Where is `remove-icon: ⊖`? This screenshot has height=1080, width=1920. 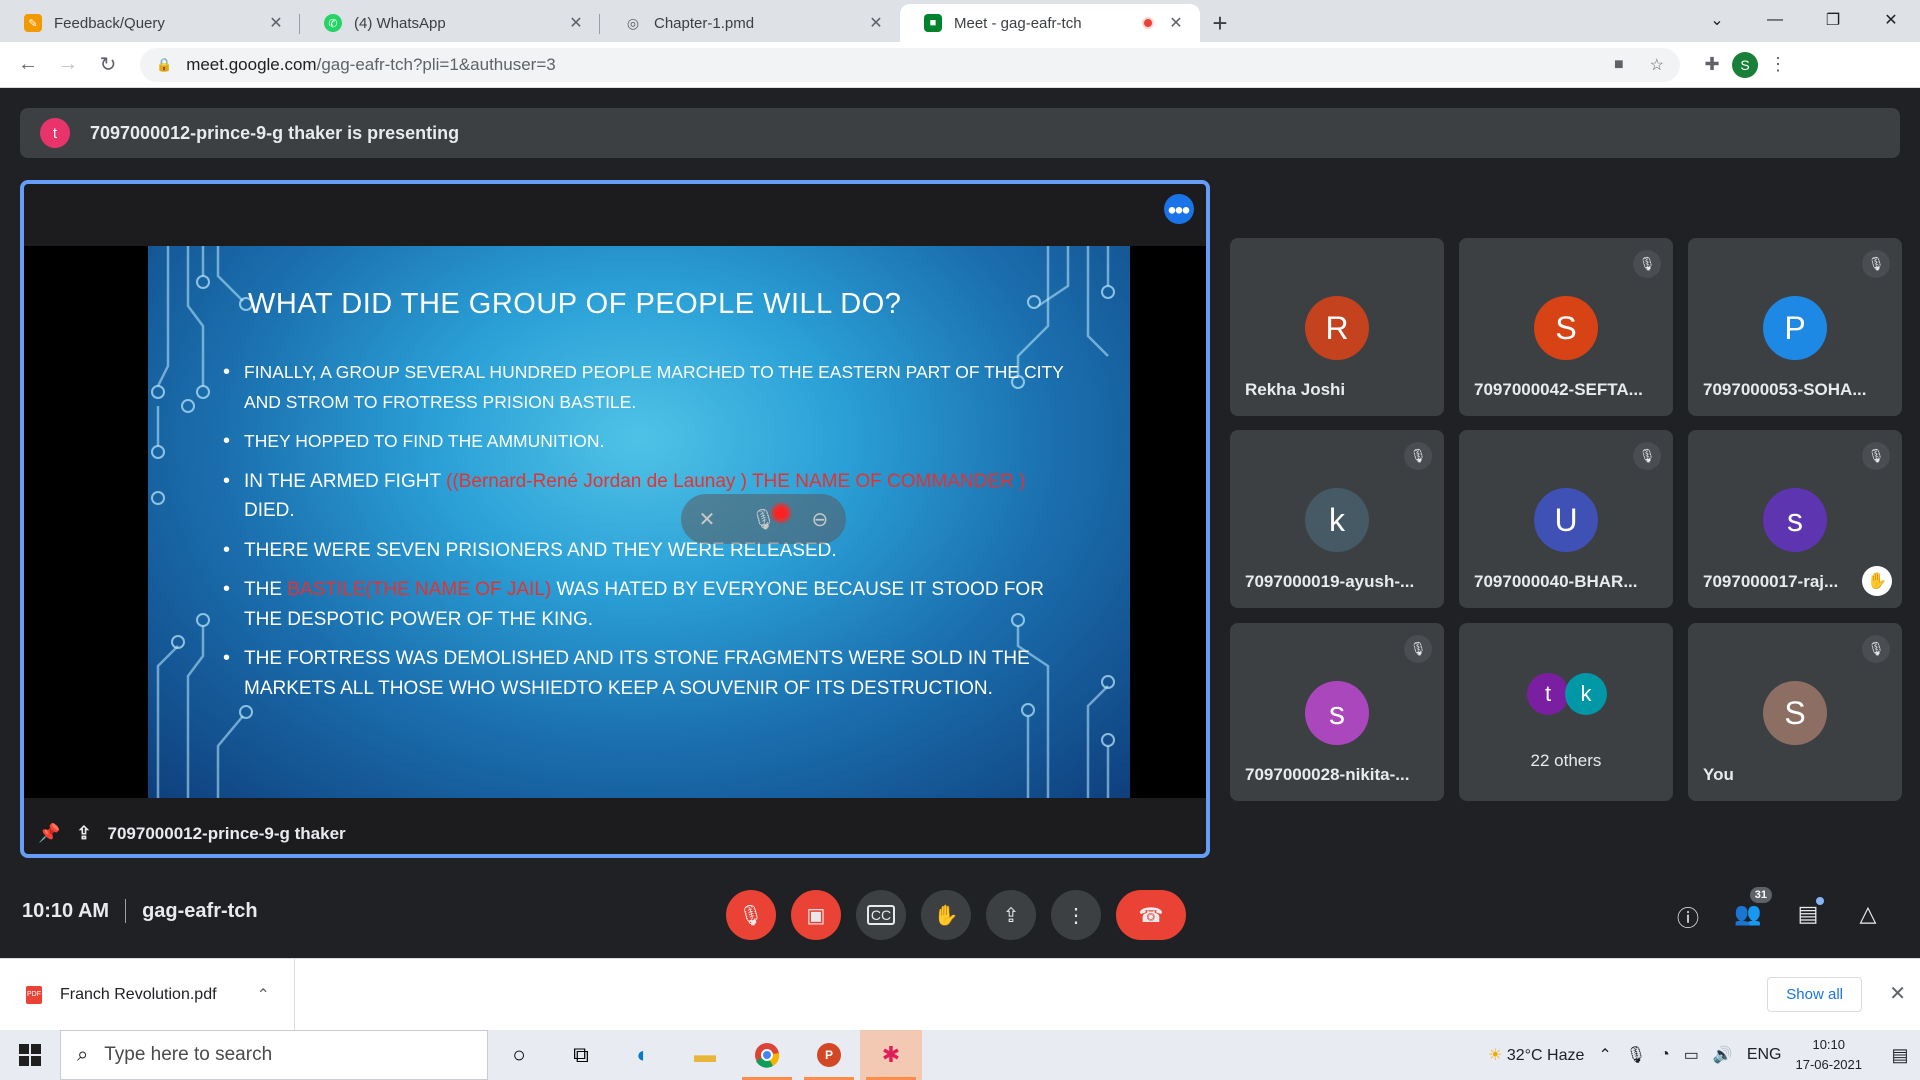 remove-icon: ⊖ is located at coordinates (820, 519).